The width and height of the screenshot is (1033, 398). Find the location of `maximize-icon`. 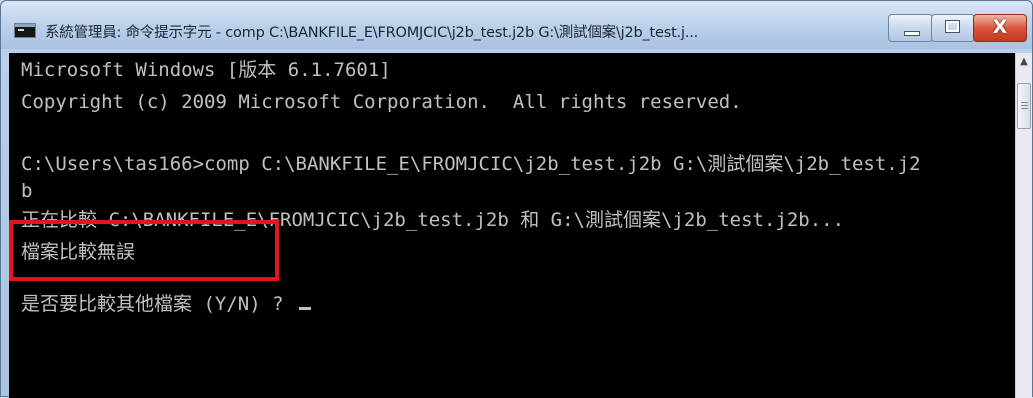

maximize-icon is located at coordinates (952, 26).